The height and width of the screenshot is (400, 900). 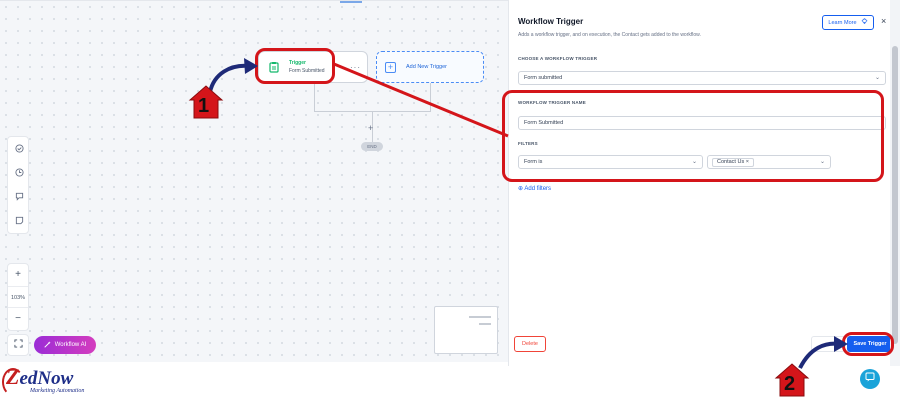 I want to click on step-number-1: 1, so click(x=204, y=106).